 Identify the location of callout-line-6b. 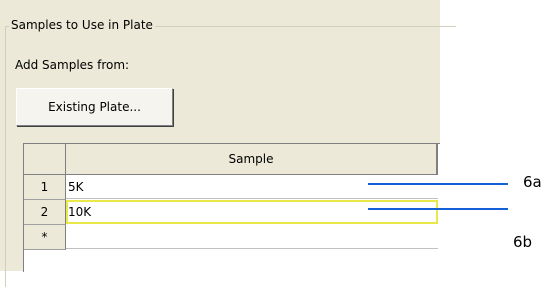
(438, 209).